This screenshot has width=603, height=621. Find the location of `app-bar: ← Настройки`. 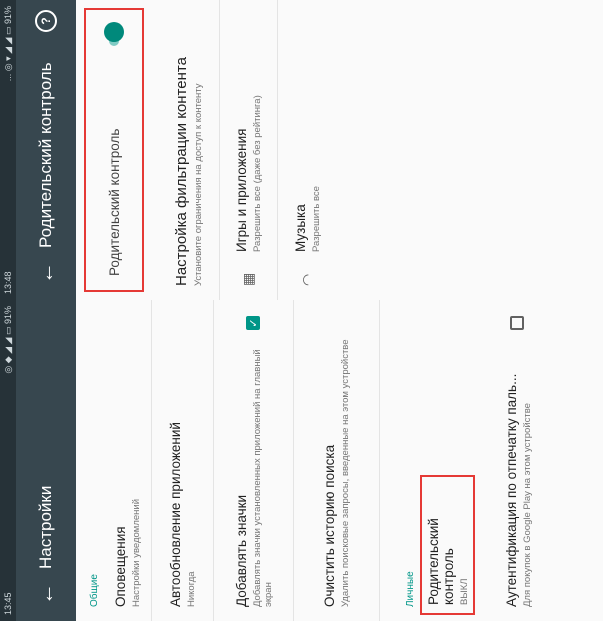

app-bar: ← Настройки is located at coordinates (46, 460).